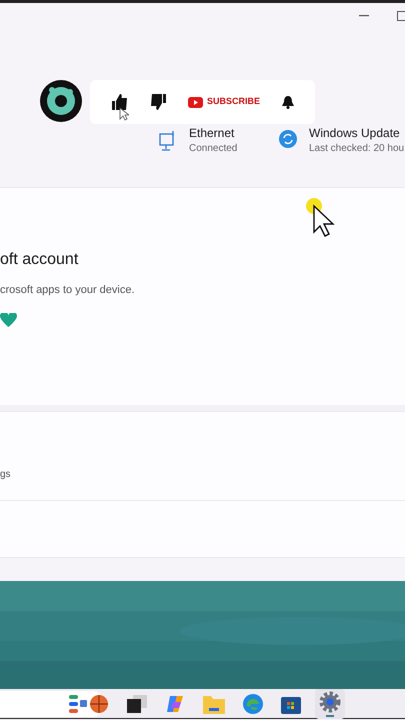 This screenshot has height=720, width=405. I want to click on status-title: Ethernet, so click(212, 133).